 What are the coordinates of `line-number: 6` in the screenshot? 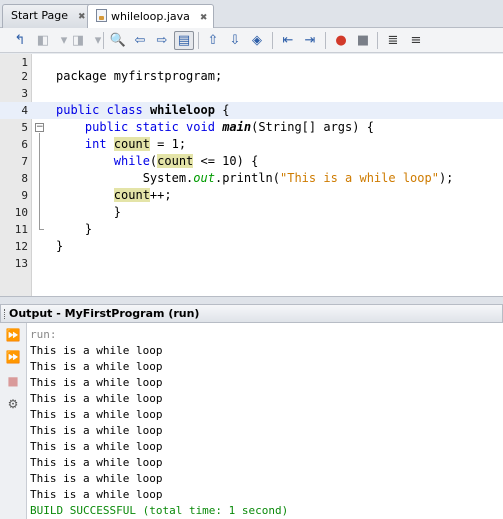 It's located at (24, 144).